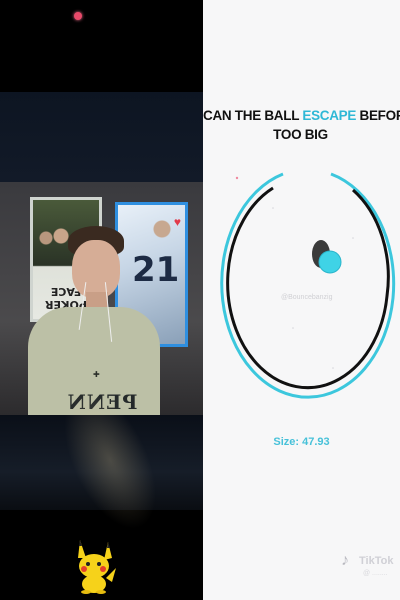 Image resolution: width=400 pixels, height=600 pixels. Describe the element at coordinates (329, 115) in the screenshot. I see `title-highlight: ESCAPE` at that location.